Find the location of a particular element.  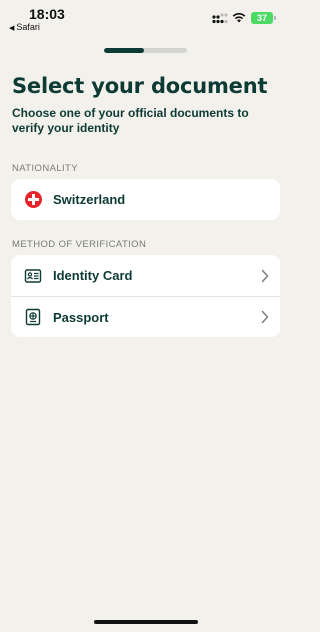

option-passport: Passport is located at coordinates (145, 316).